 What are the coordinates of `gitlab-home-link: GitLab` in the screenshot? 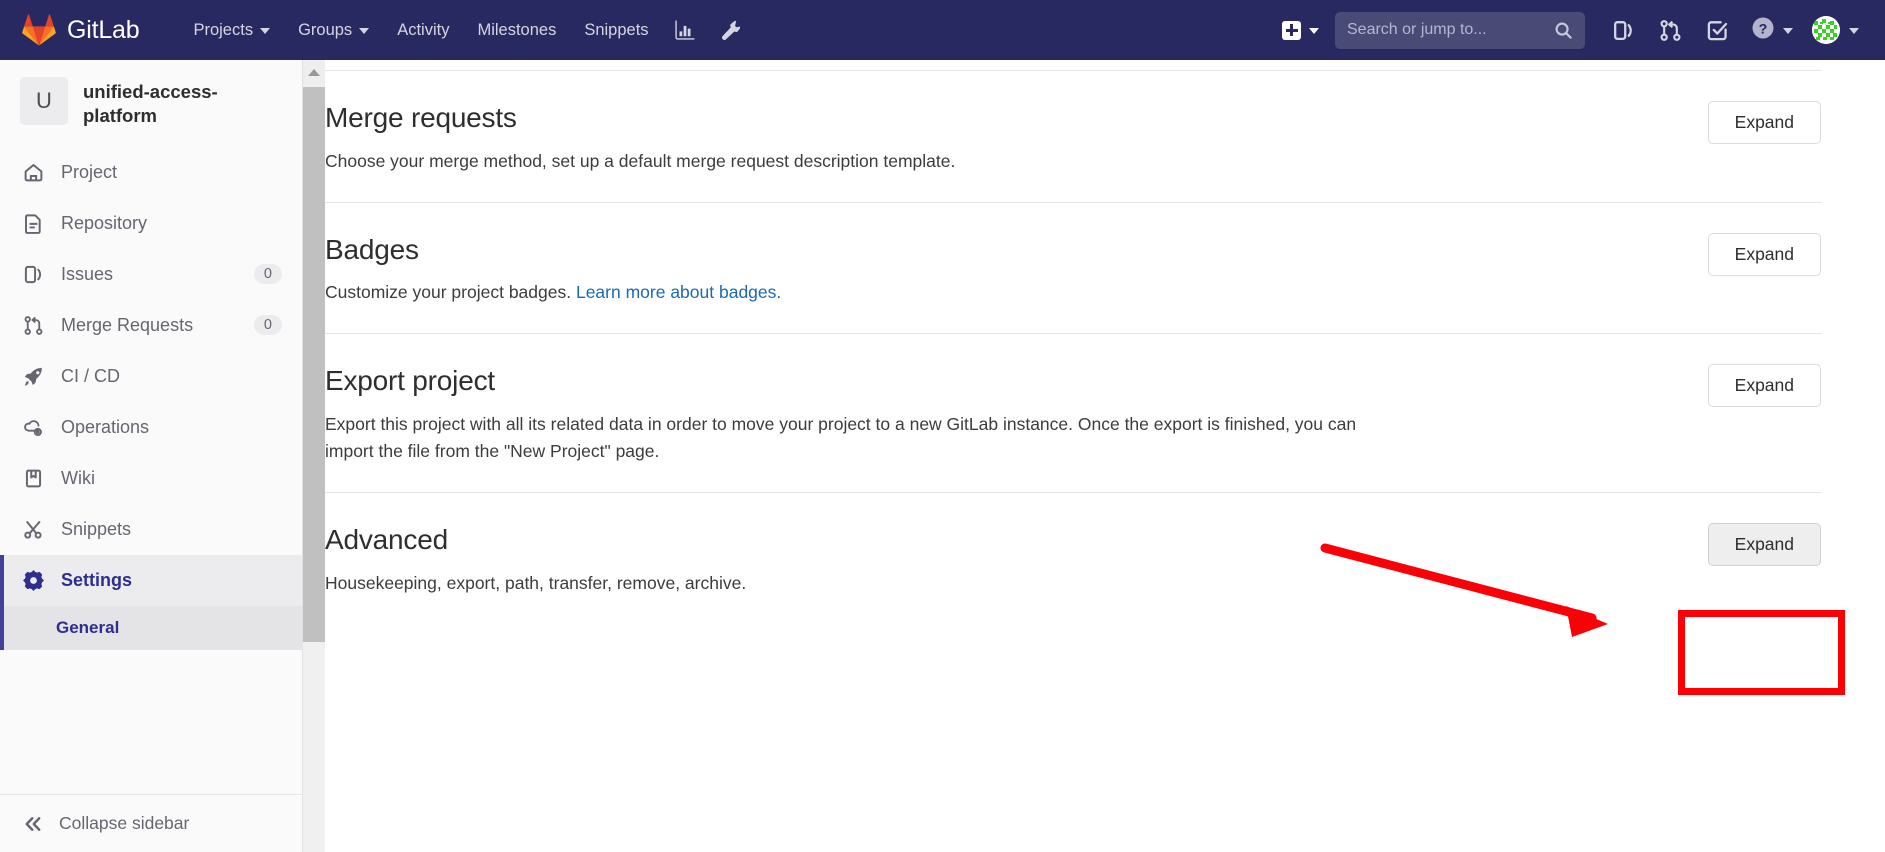 It's located at (81, 30).